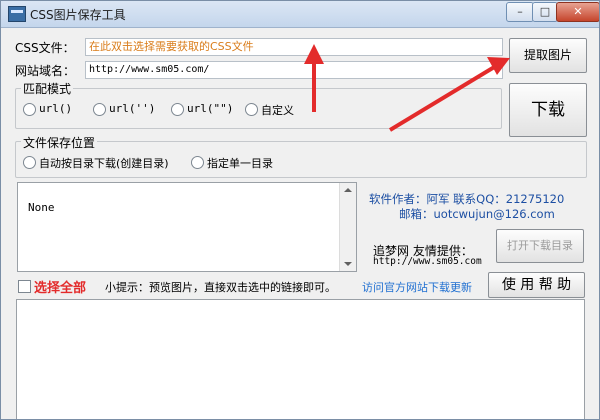  What do you see at coordinates (477, 214) in the screenshot?
I see `email-info: 邮箱：uotcwujun@126.com` at bounding box center [477, 214].